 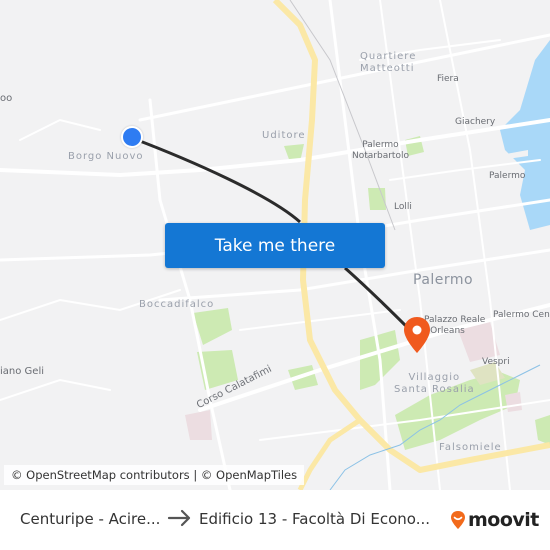 What do you see at coordinates (403, 207) in the screenshot?
I see `label-lolli: Lolli` at bounding box center [403, 207].